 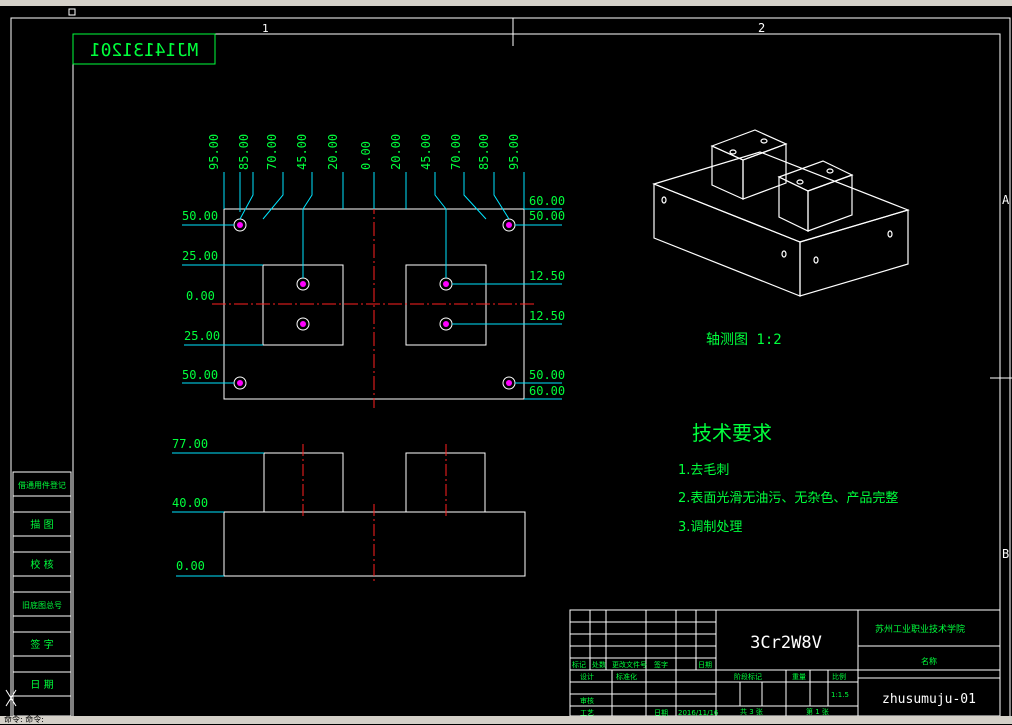 What do you see at coordinates (732, 433) in the screenshot?
I see `tech-req-title: 技术要求` at bounding box center [732, 433].